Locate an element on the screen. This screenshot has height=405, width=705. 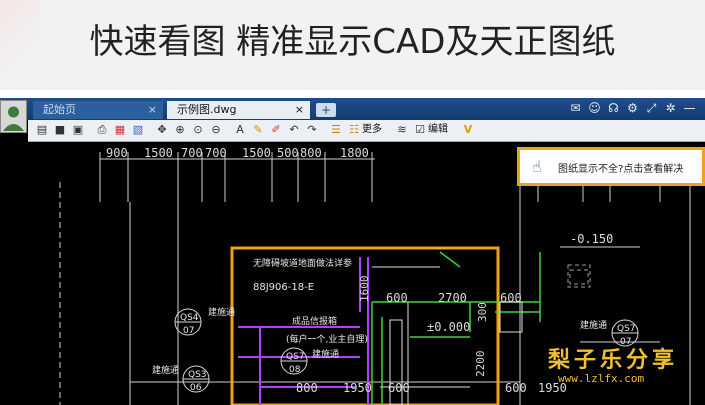
tag-text: 08 is located at coordinates (295, 370).